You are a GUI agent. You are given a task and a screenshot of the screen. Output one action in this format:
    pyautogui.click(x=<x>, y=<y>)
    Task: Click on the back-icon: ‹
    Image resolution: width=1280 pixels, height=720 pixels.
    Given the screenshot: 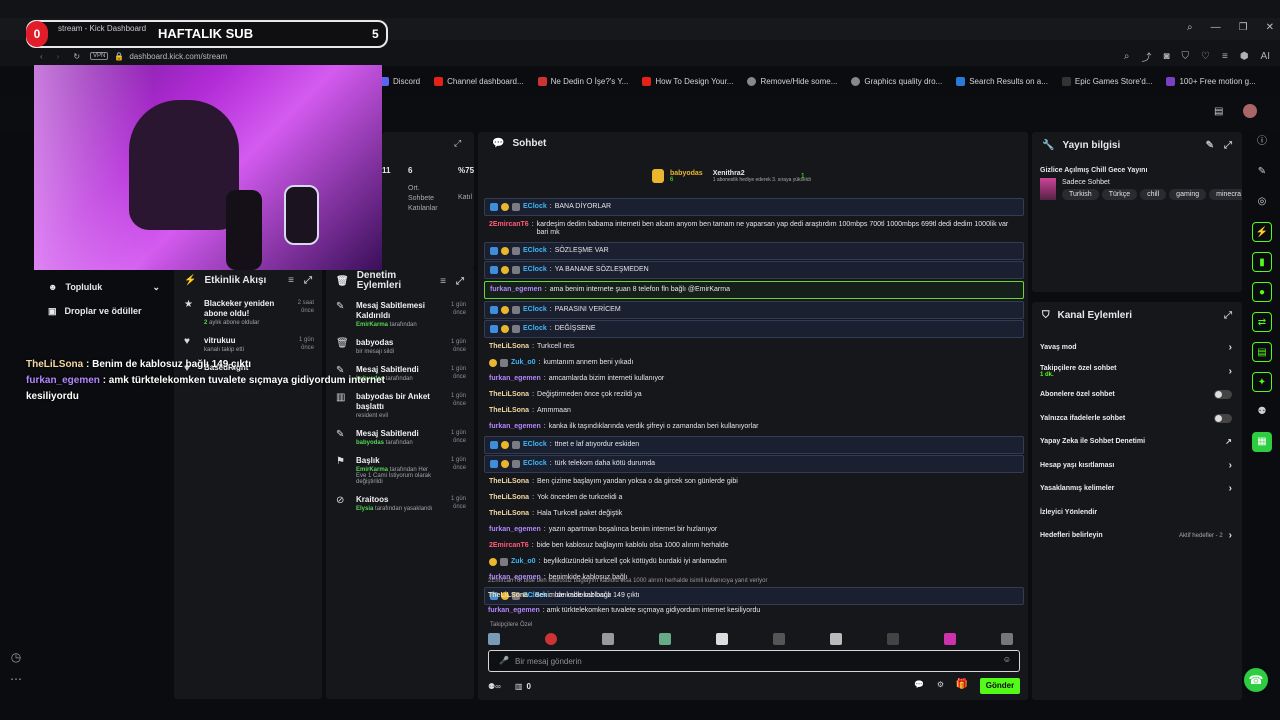 What is the action you would take?
    pyautogui.click(x=41, y=56)
    